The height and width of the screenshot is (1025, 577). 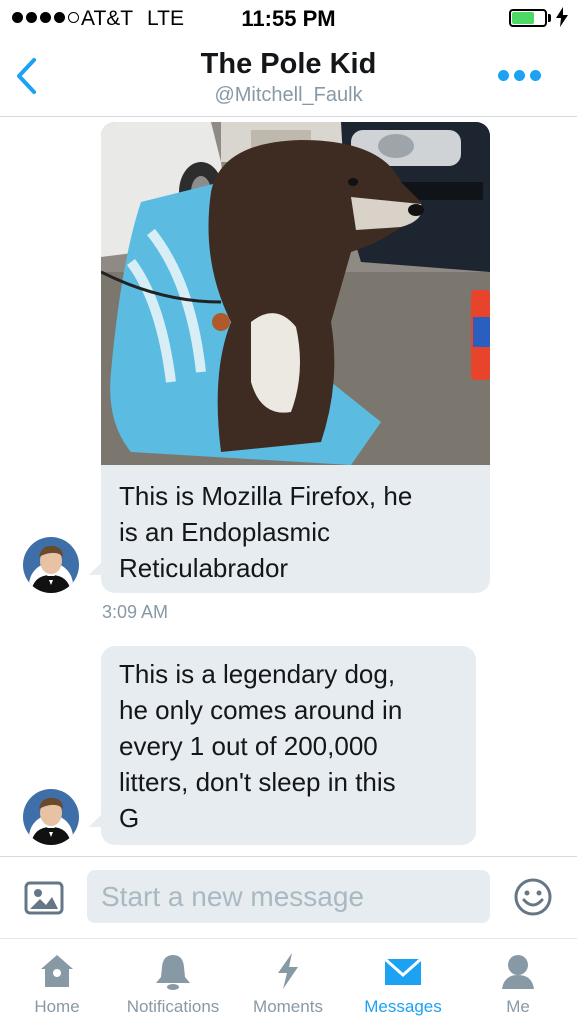 I want to click on message-line: This is a legendary dog,, so click(x=257, y=674).